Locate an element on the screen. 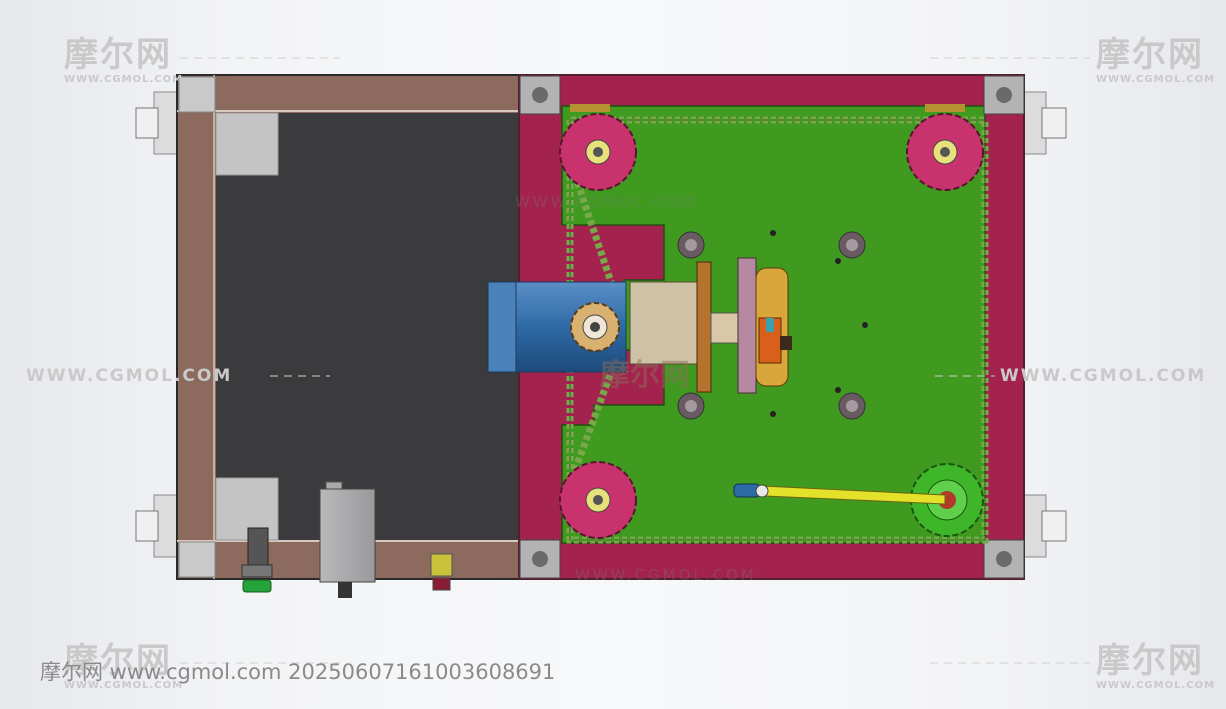 Image resolution: width=1226 pixels, height=709 pixels. corner-bracket-top-left is located at coordinates (540, 95).